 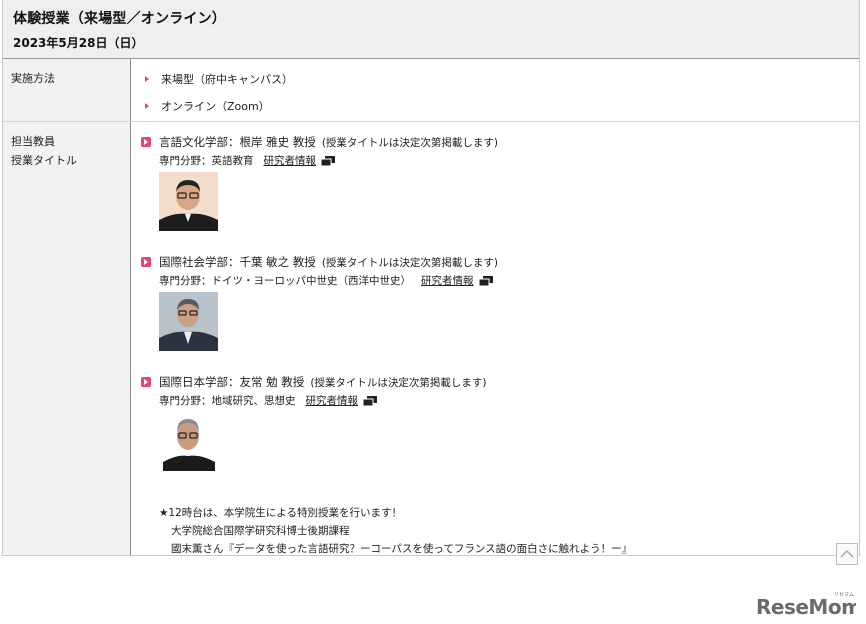 What do you see at coordinates (495, 105) in the screenshot?
I see `method-item-online: オンライン（Zoom）` at bounding box center [495, 105].